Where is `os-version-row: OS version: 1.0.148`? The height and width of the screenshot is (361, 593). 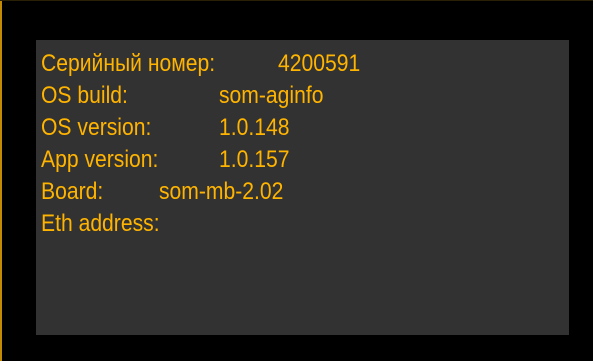 os-version-row: OS version: 1.0.148 is located at coordinates (305, 128).